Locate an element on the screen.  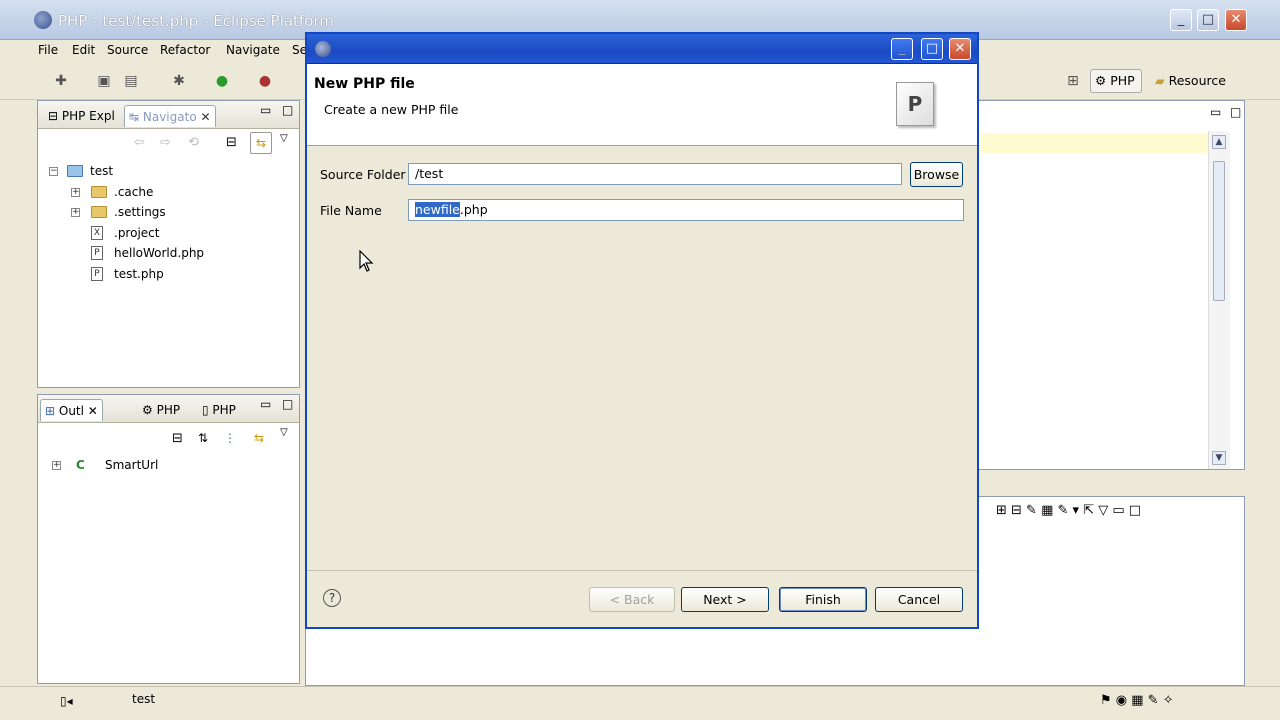
tab-outline: ⊞ Outl ✕ is located at coordinates (71, 410).